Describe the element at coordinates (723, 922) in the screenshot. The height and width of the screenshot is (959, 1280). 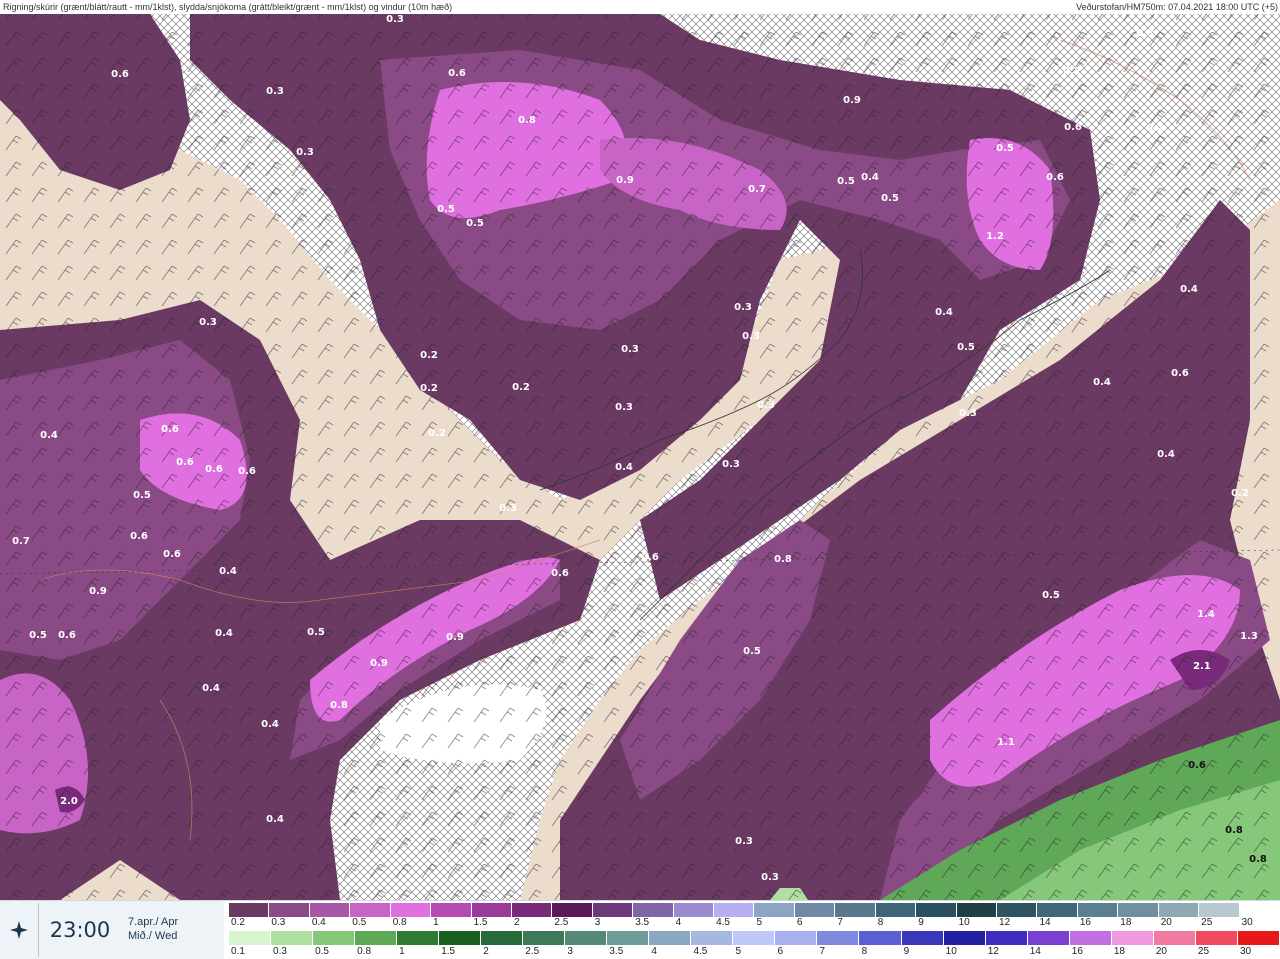
I see `legend-label: 4.5` at that location.